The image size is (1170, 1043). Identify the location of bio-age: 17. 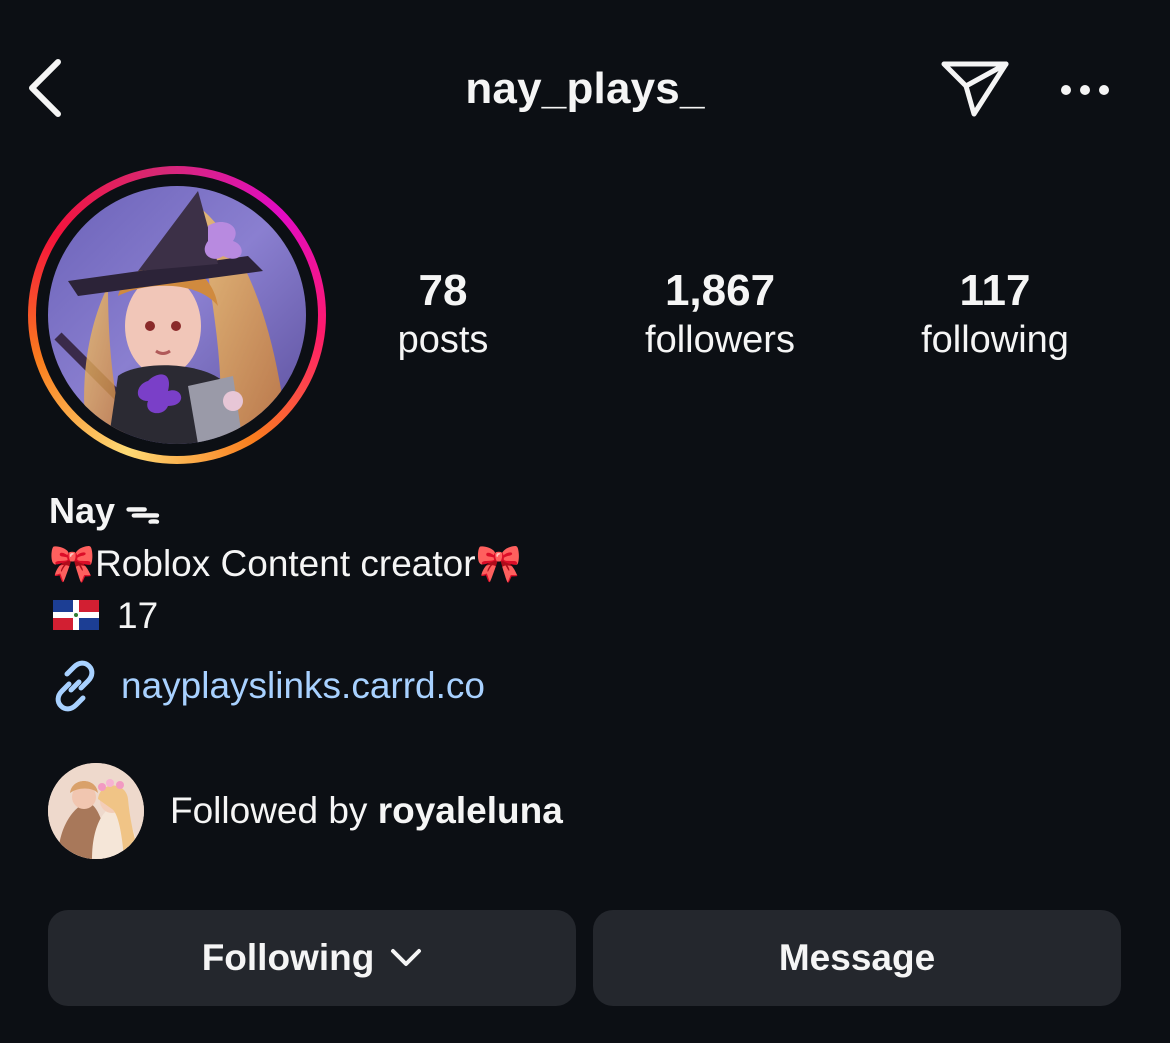
(138, 615).